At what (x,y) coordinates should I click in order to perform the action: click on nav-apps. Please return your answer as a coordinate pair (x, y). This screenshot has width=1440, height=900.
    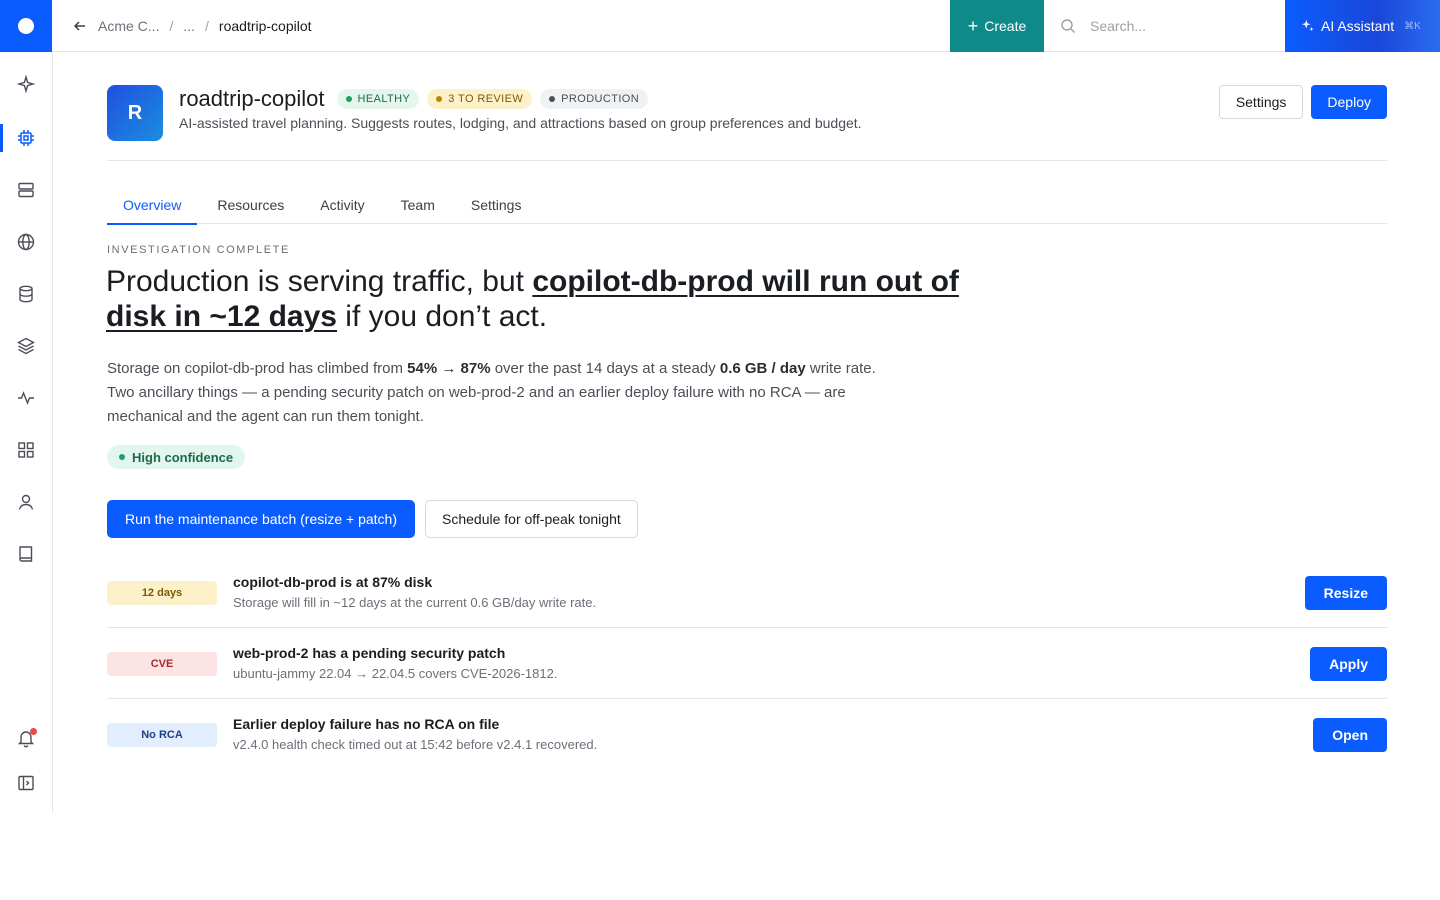
    Looking at the image, I should click on (26, 450).